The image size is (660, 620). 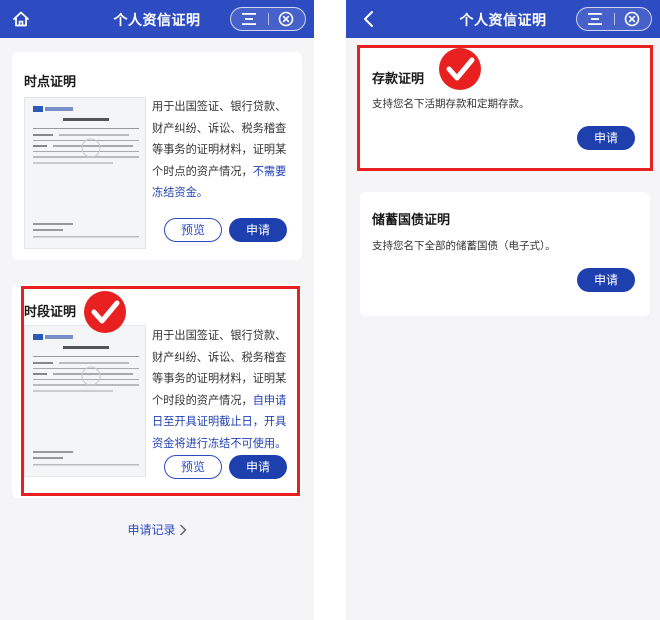 What do you see at coordinates (411, 220) in the screenshot?
I see `card-title: 储蓄国债证明` at bounding box center [411, 220].